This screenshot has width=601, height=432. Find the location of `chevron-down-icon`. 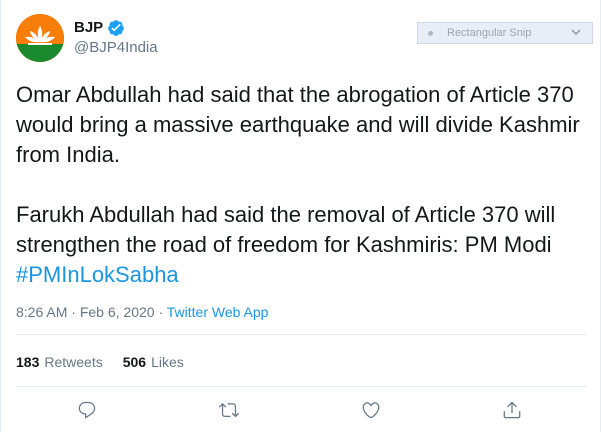

chevron-down-icon is located at coordinates (576, 33).